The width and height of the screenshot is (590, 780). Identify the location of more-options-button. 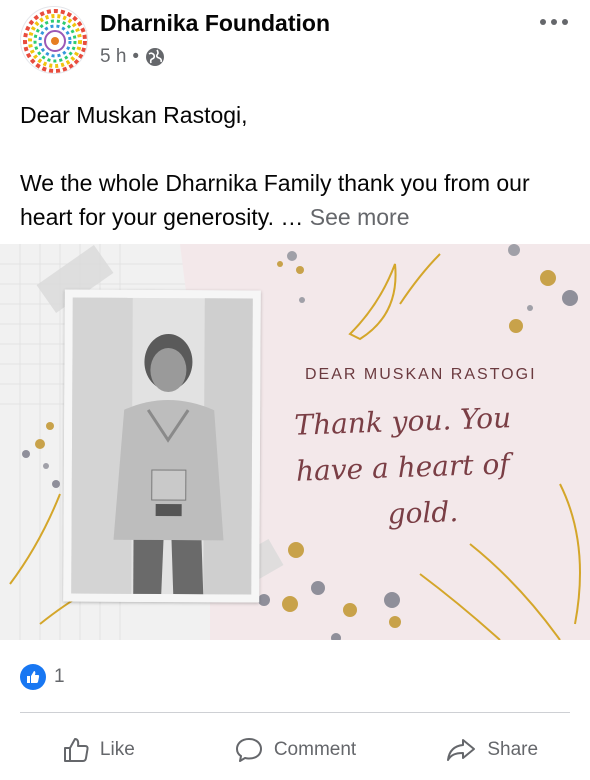
(554, 22).